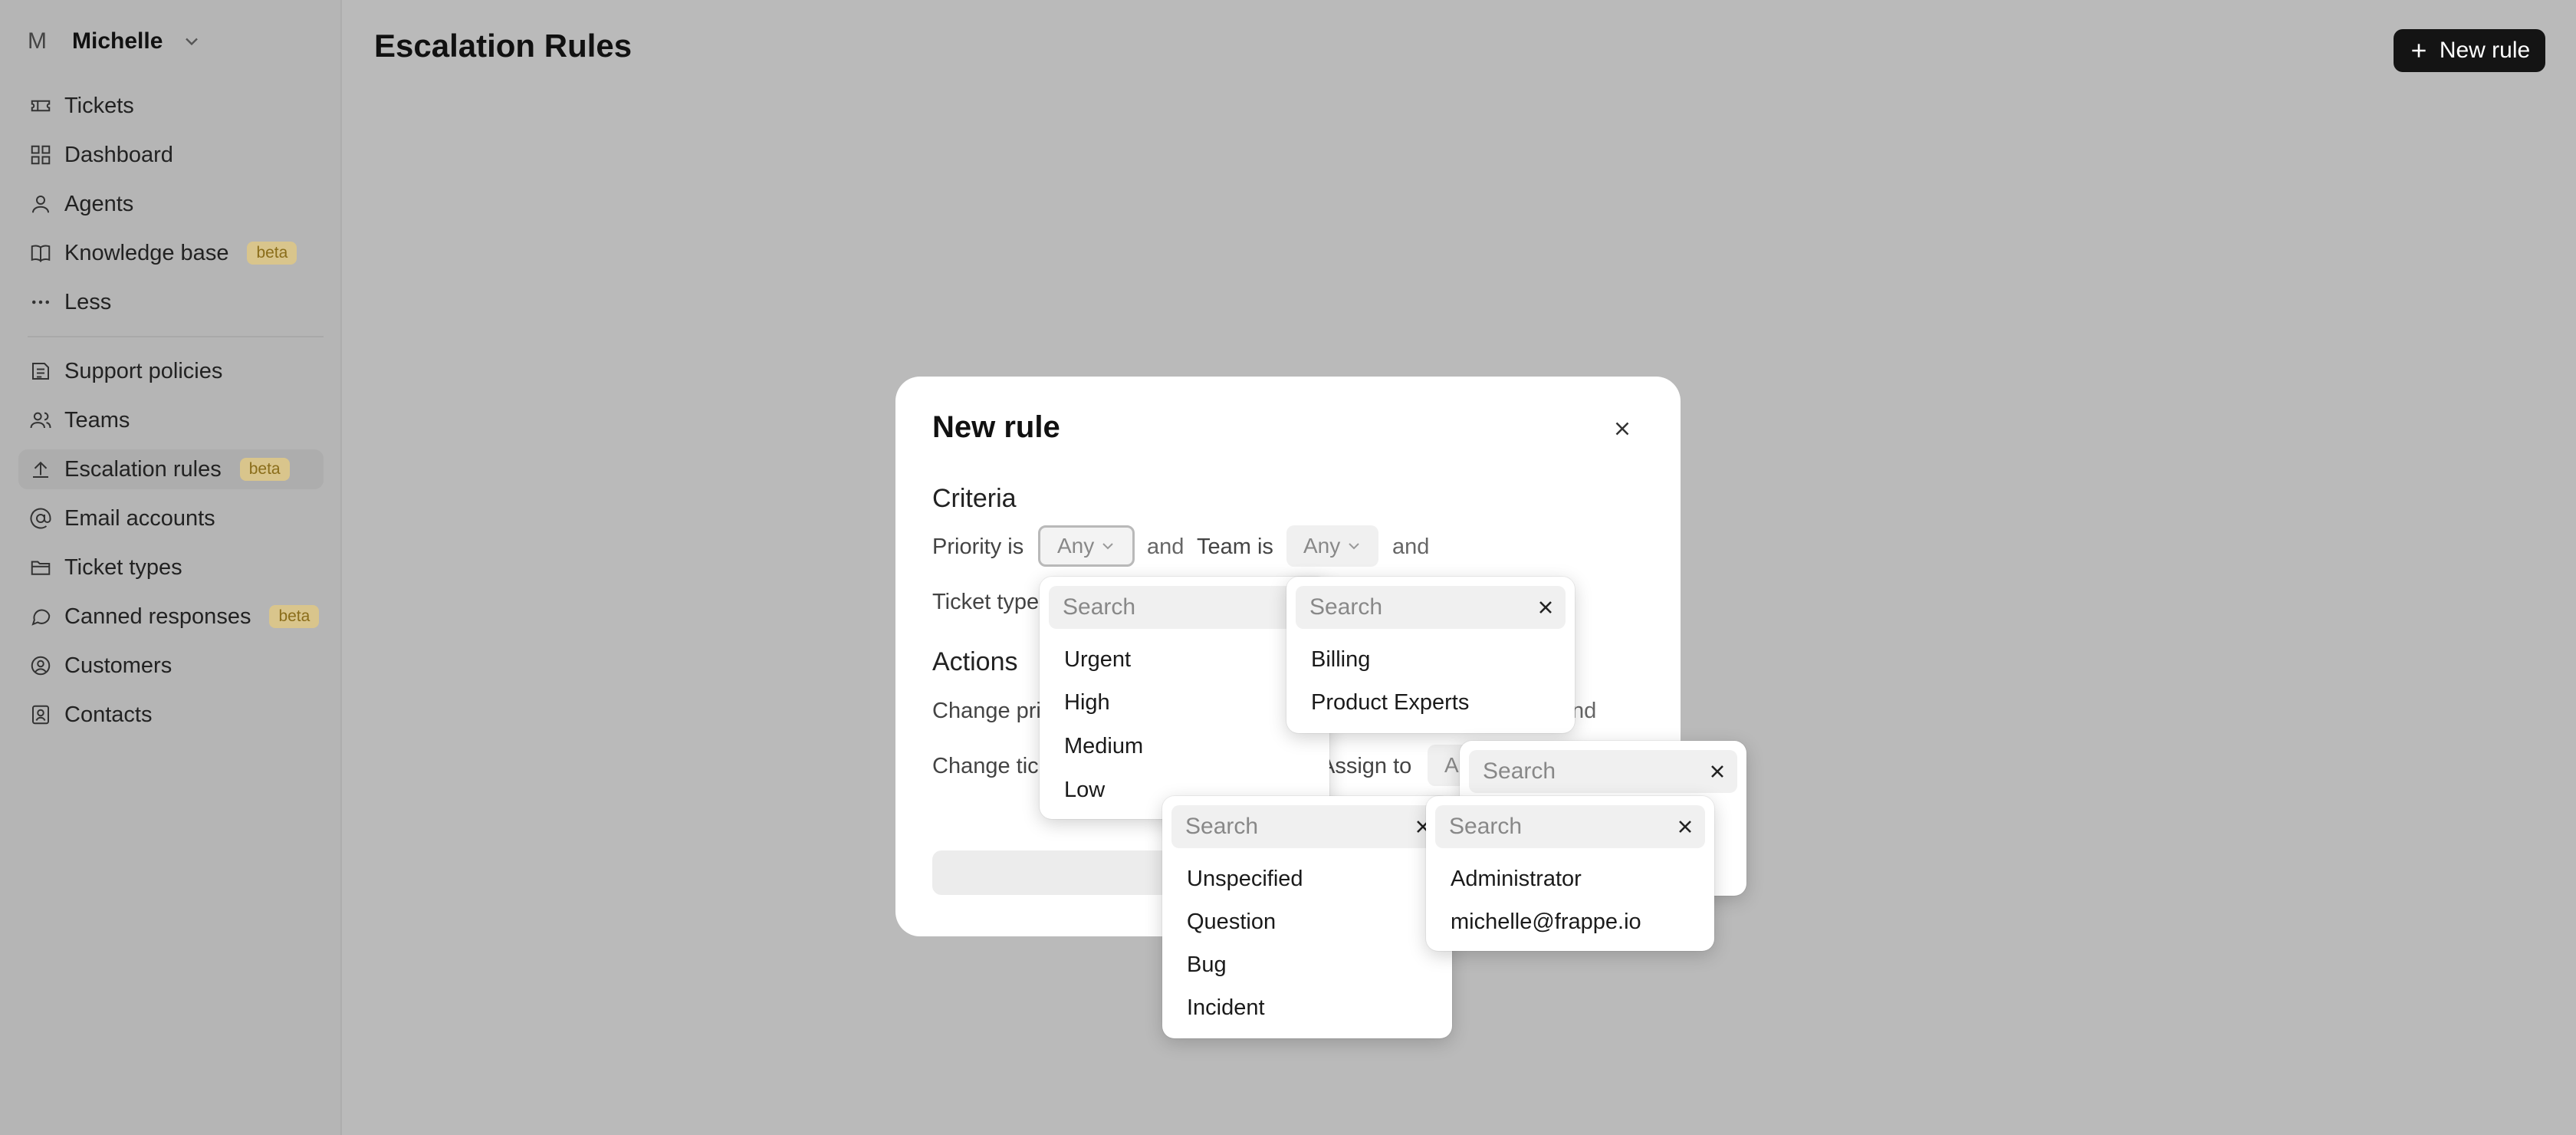  Describe the element at coordinates (176, 336) in the screenshot. I see `sidebar-divider` at that location.